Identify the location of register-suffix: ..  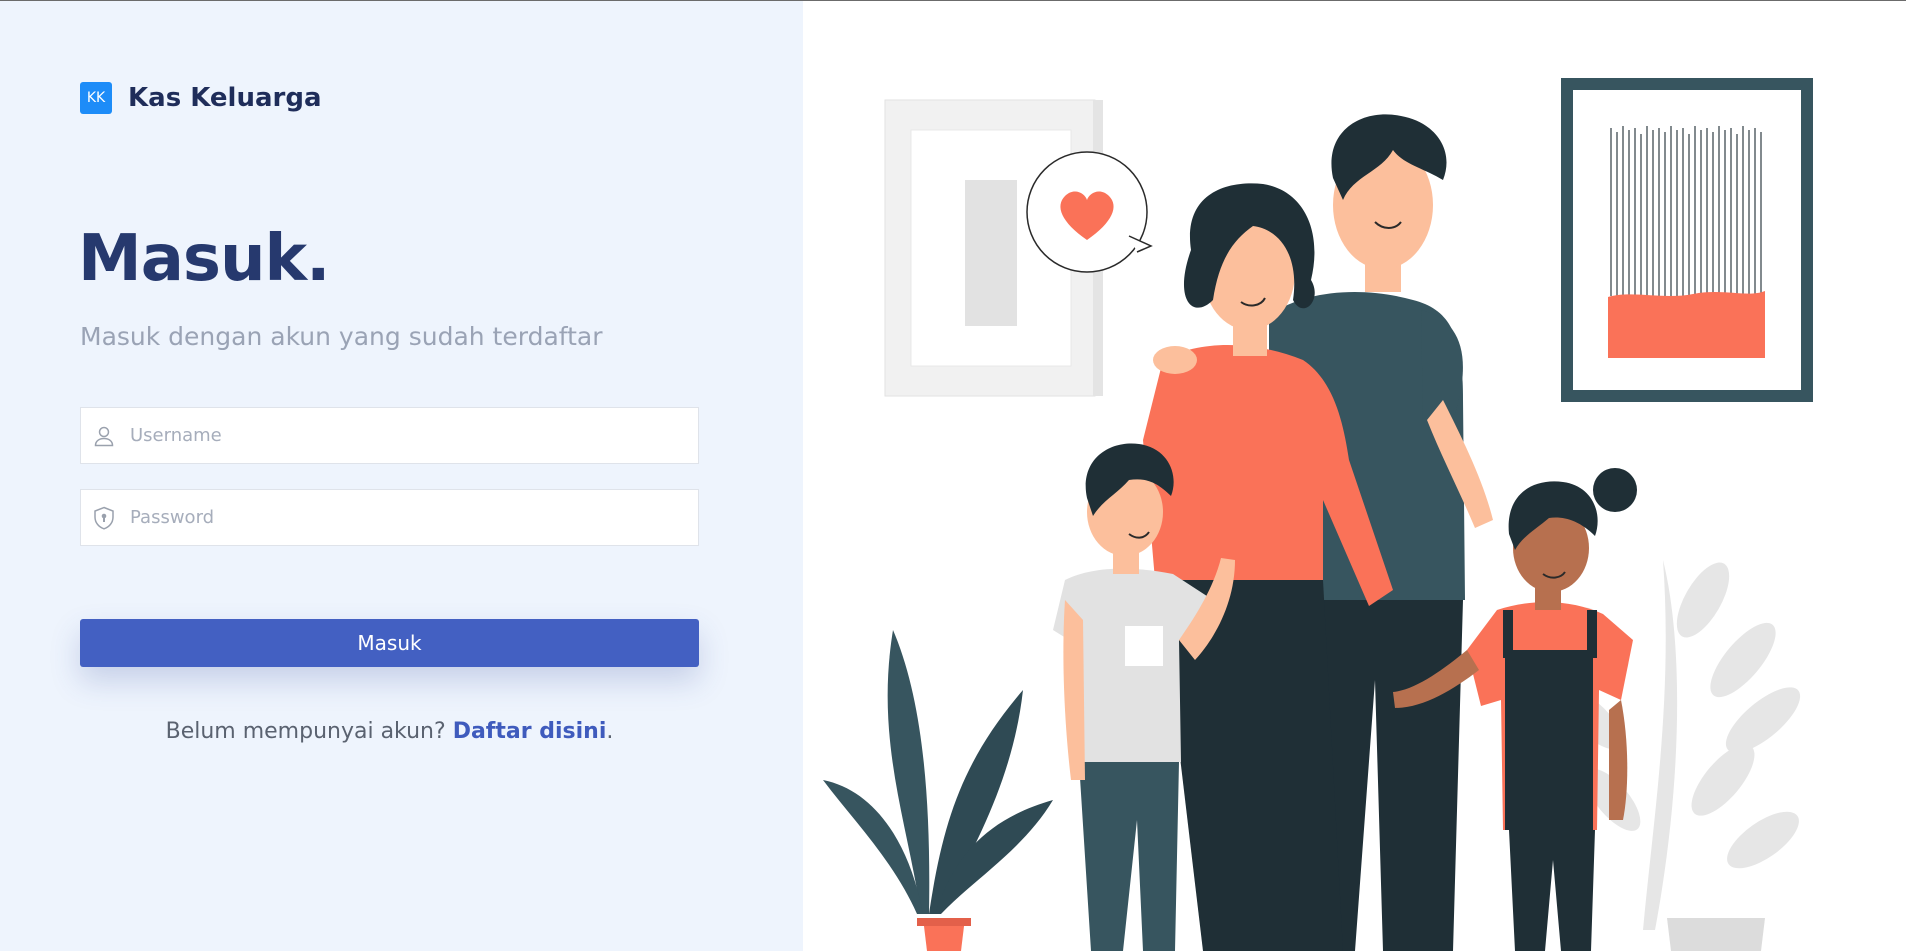
(610, 731).